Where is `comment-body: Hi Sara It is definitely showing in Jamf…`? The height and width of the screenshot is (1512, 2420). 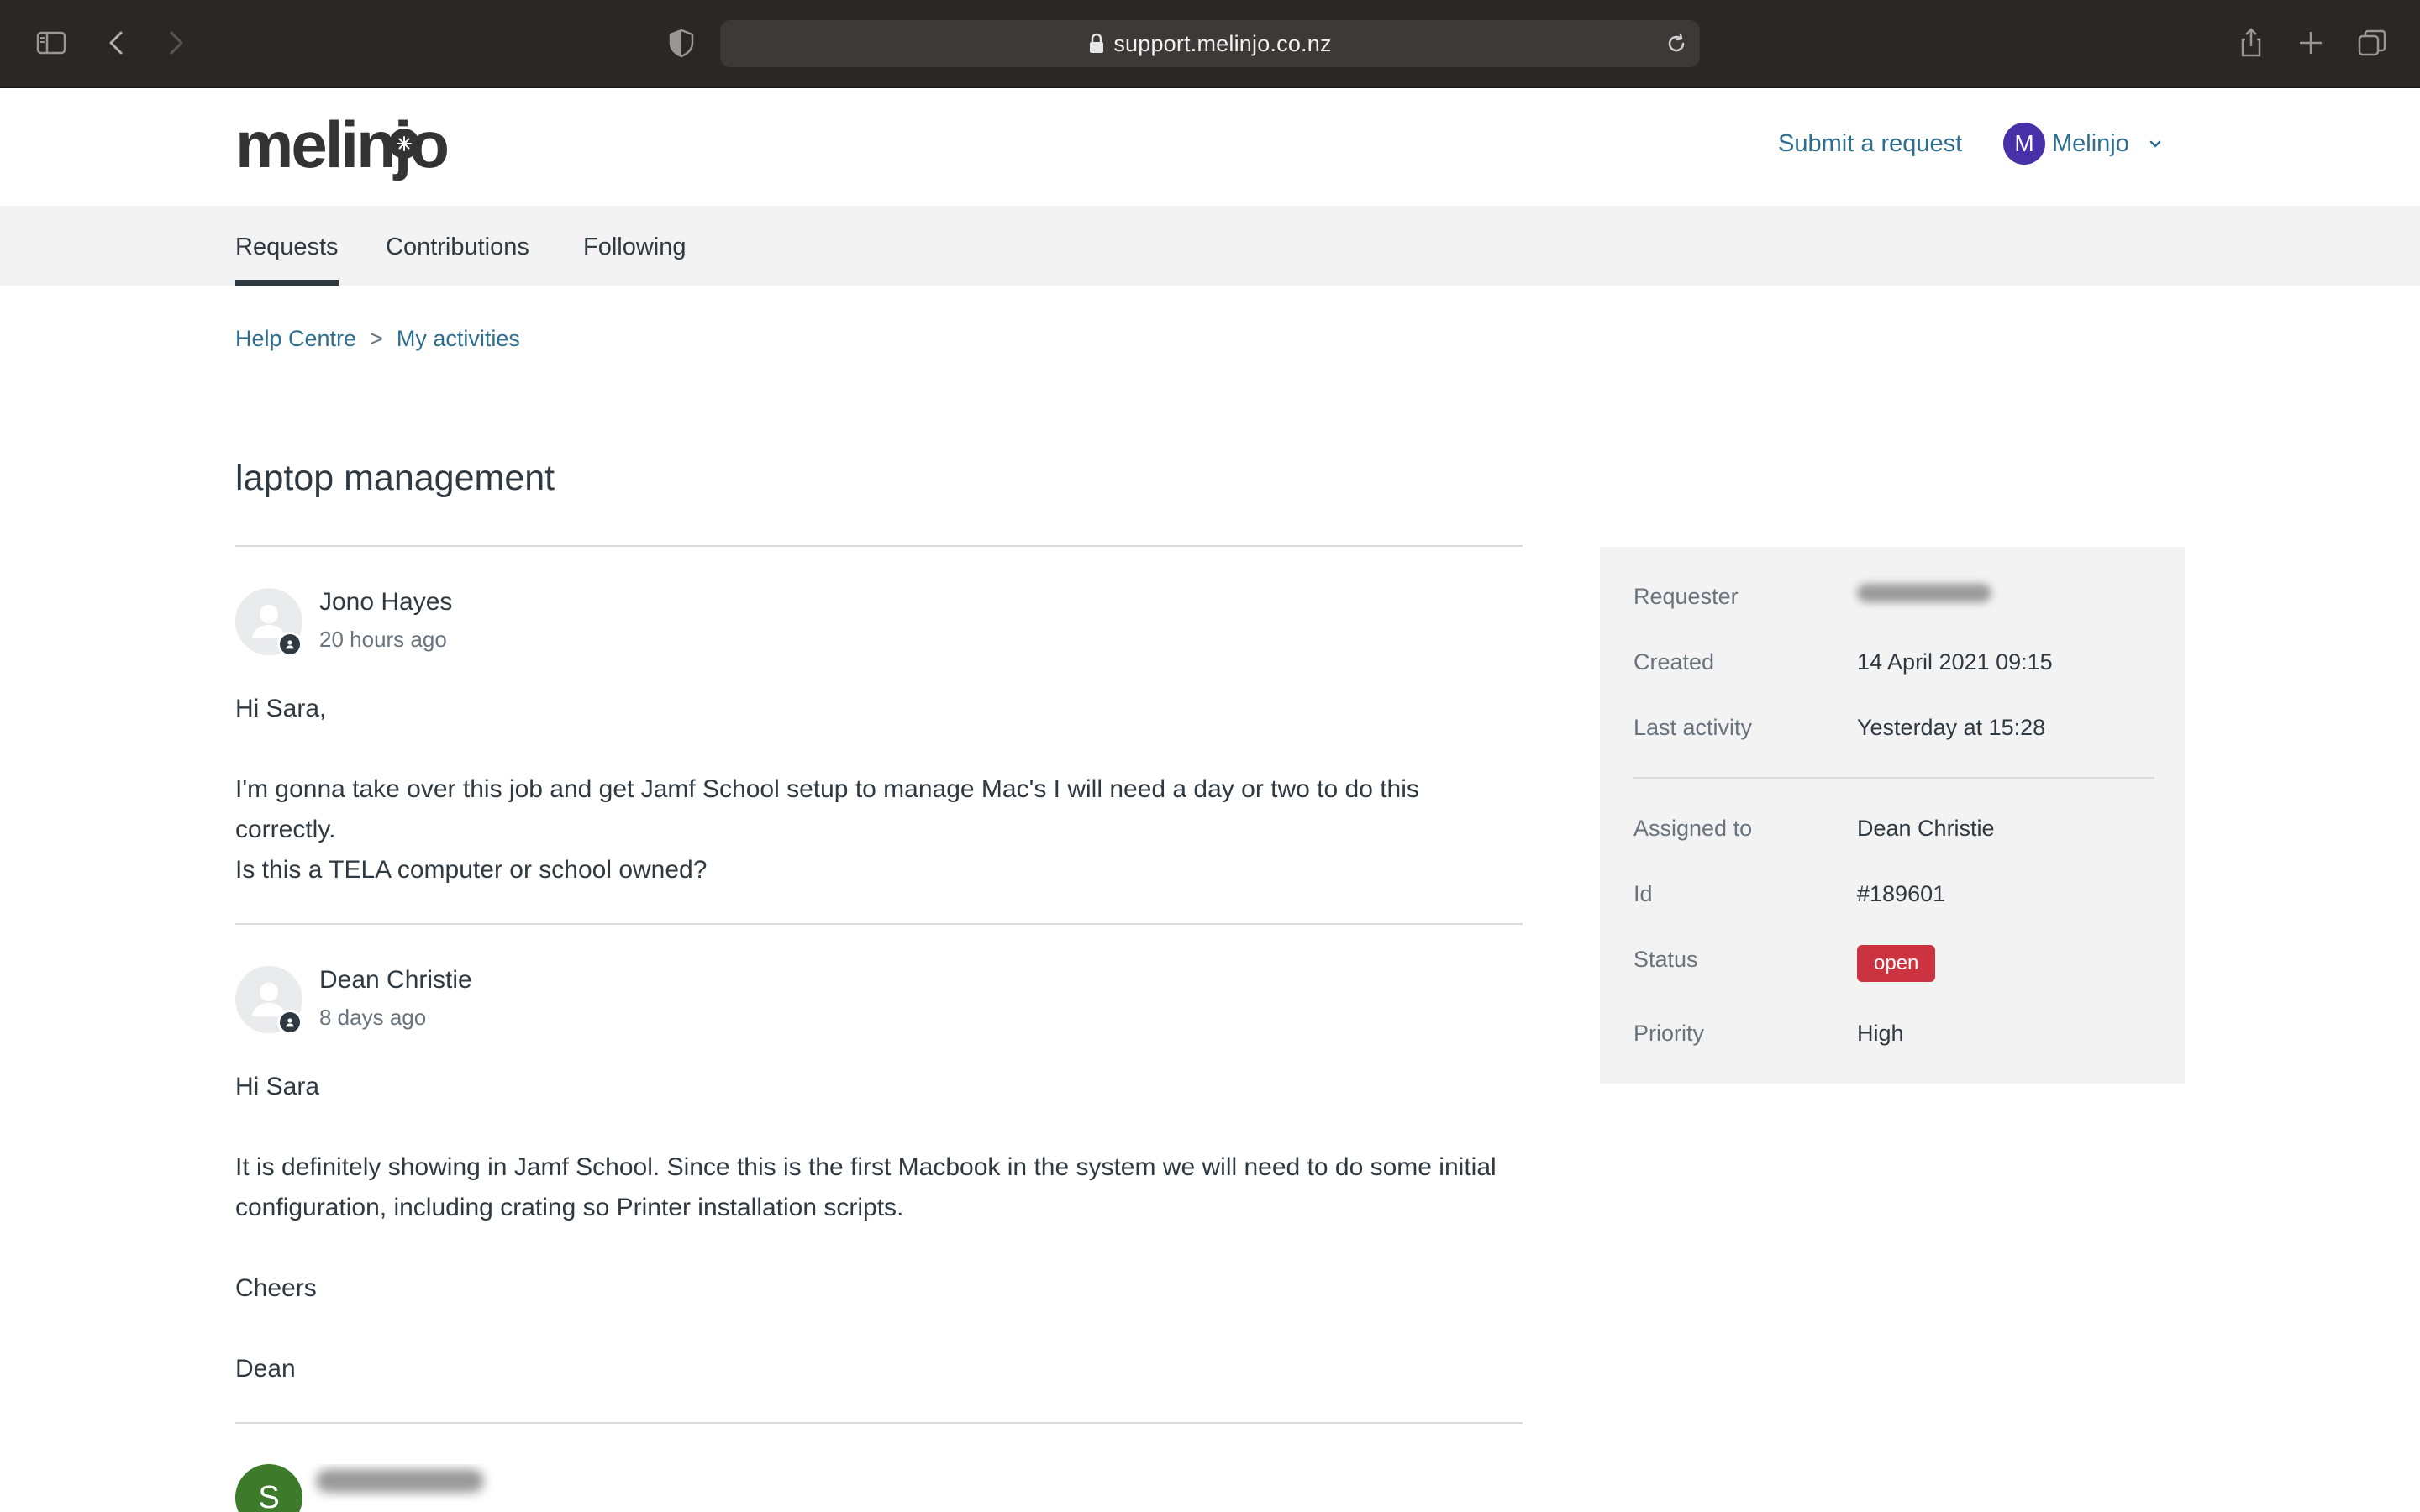 comment-body: Hi Sara It is definitely showing in Jamf… is located at coordinates (879, 1228).